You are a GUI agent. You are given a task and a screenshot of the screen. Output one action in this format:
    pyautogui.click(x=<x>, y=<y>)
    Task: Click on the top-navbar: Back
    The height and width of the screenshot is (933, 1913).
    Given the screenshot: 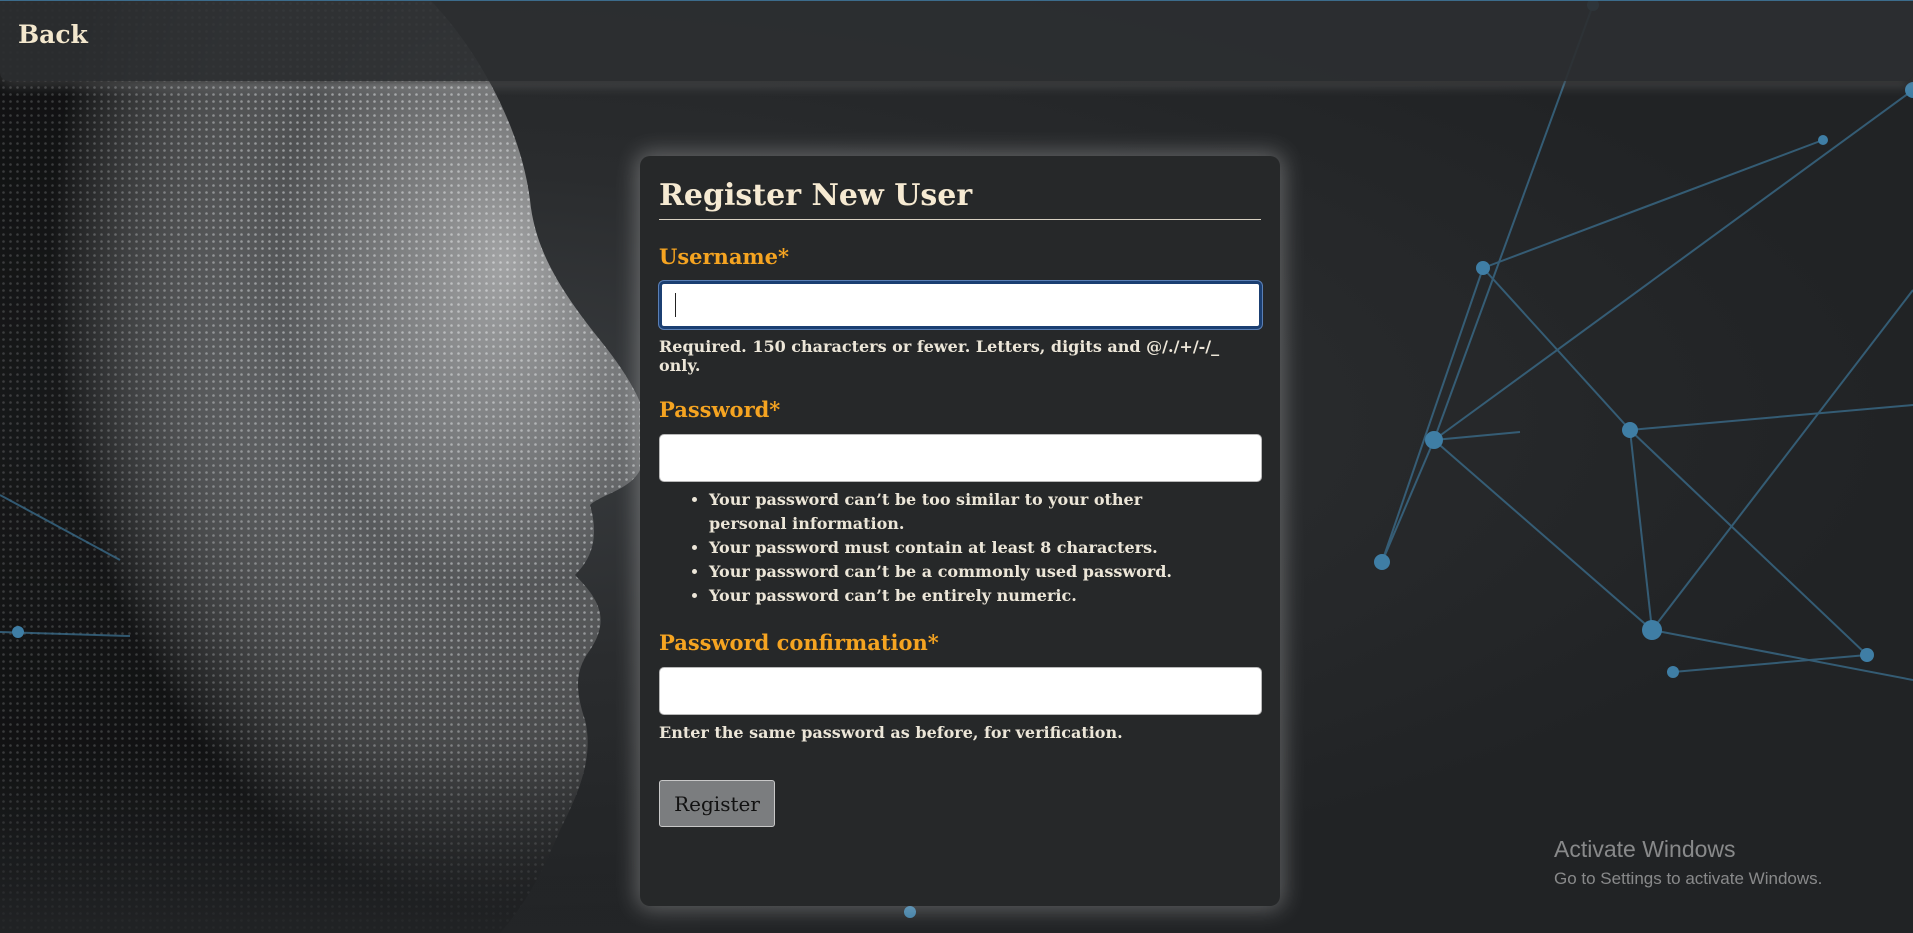 What is the action you would take?
    pyautogui.click(x=956, y=40)
    